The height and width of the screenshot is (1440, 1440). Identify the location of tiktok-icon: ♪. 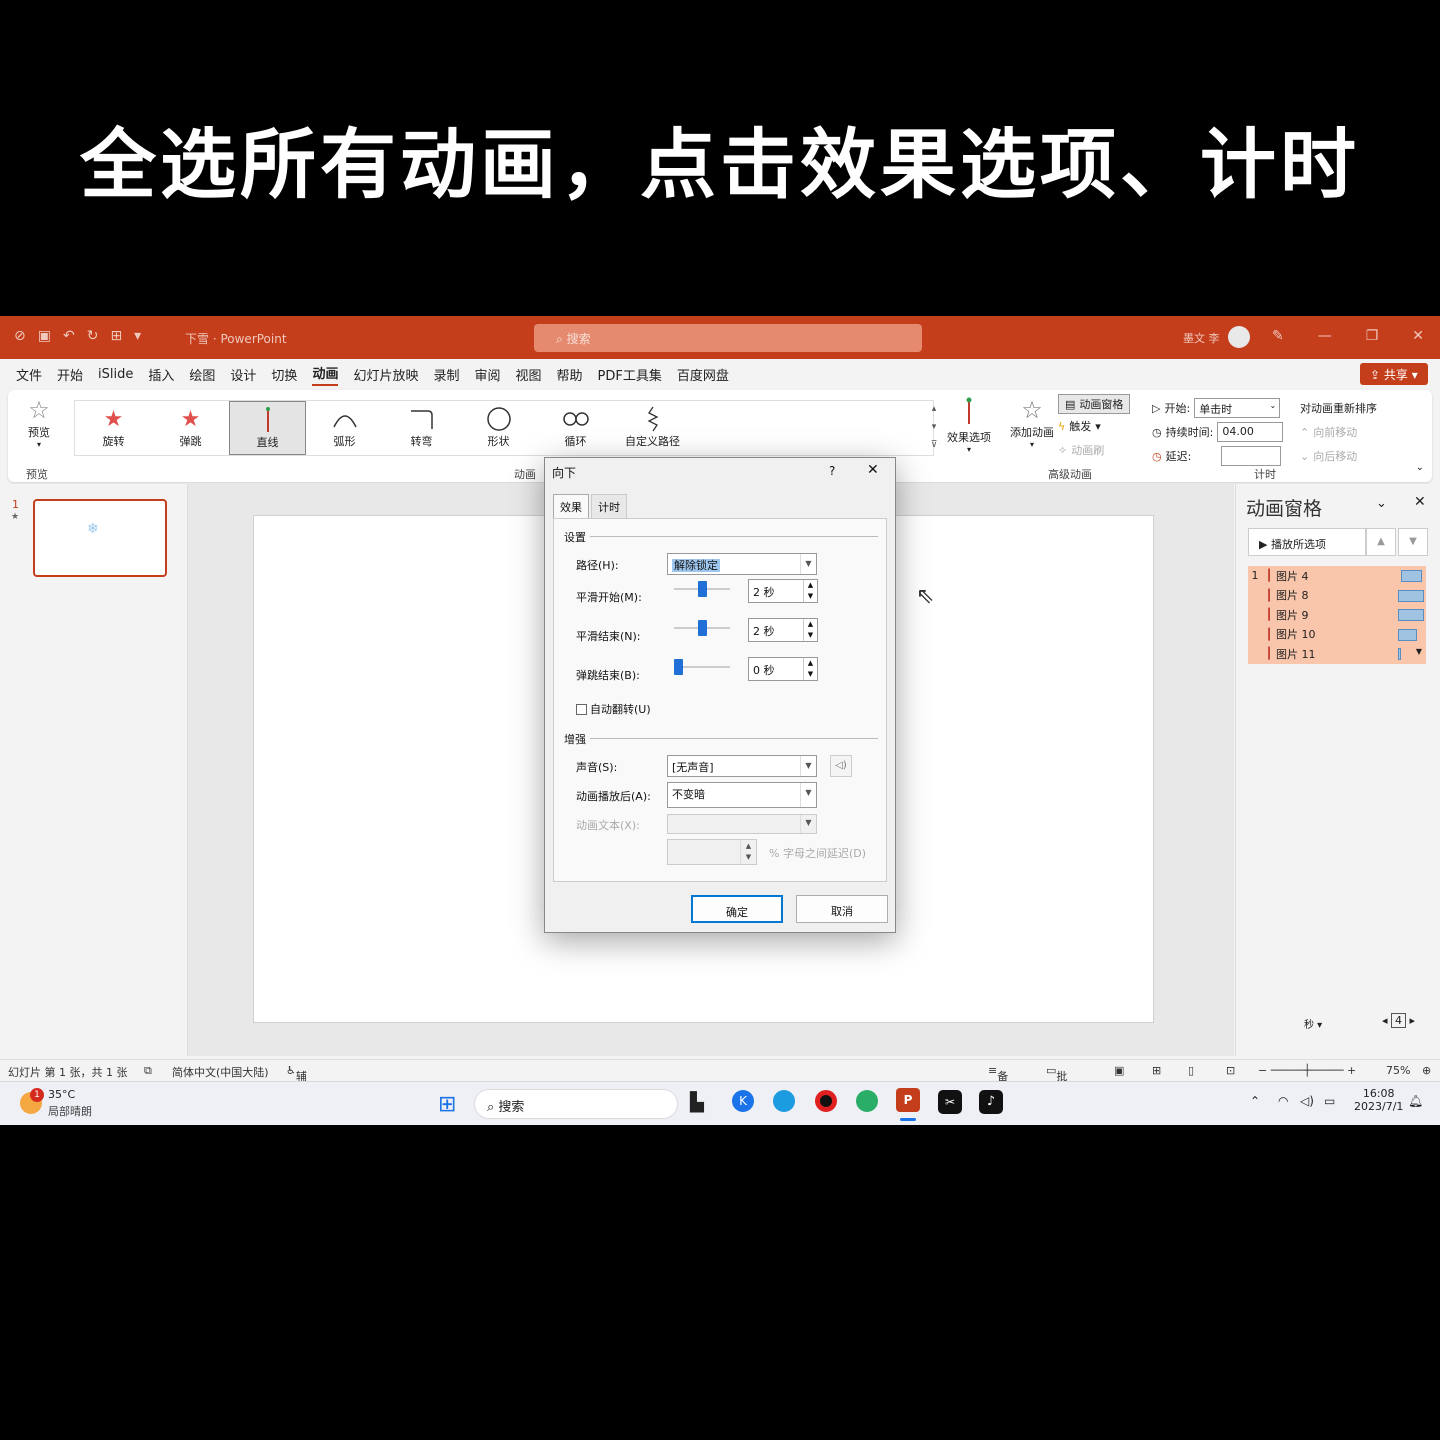
(991, 1102).